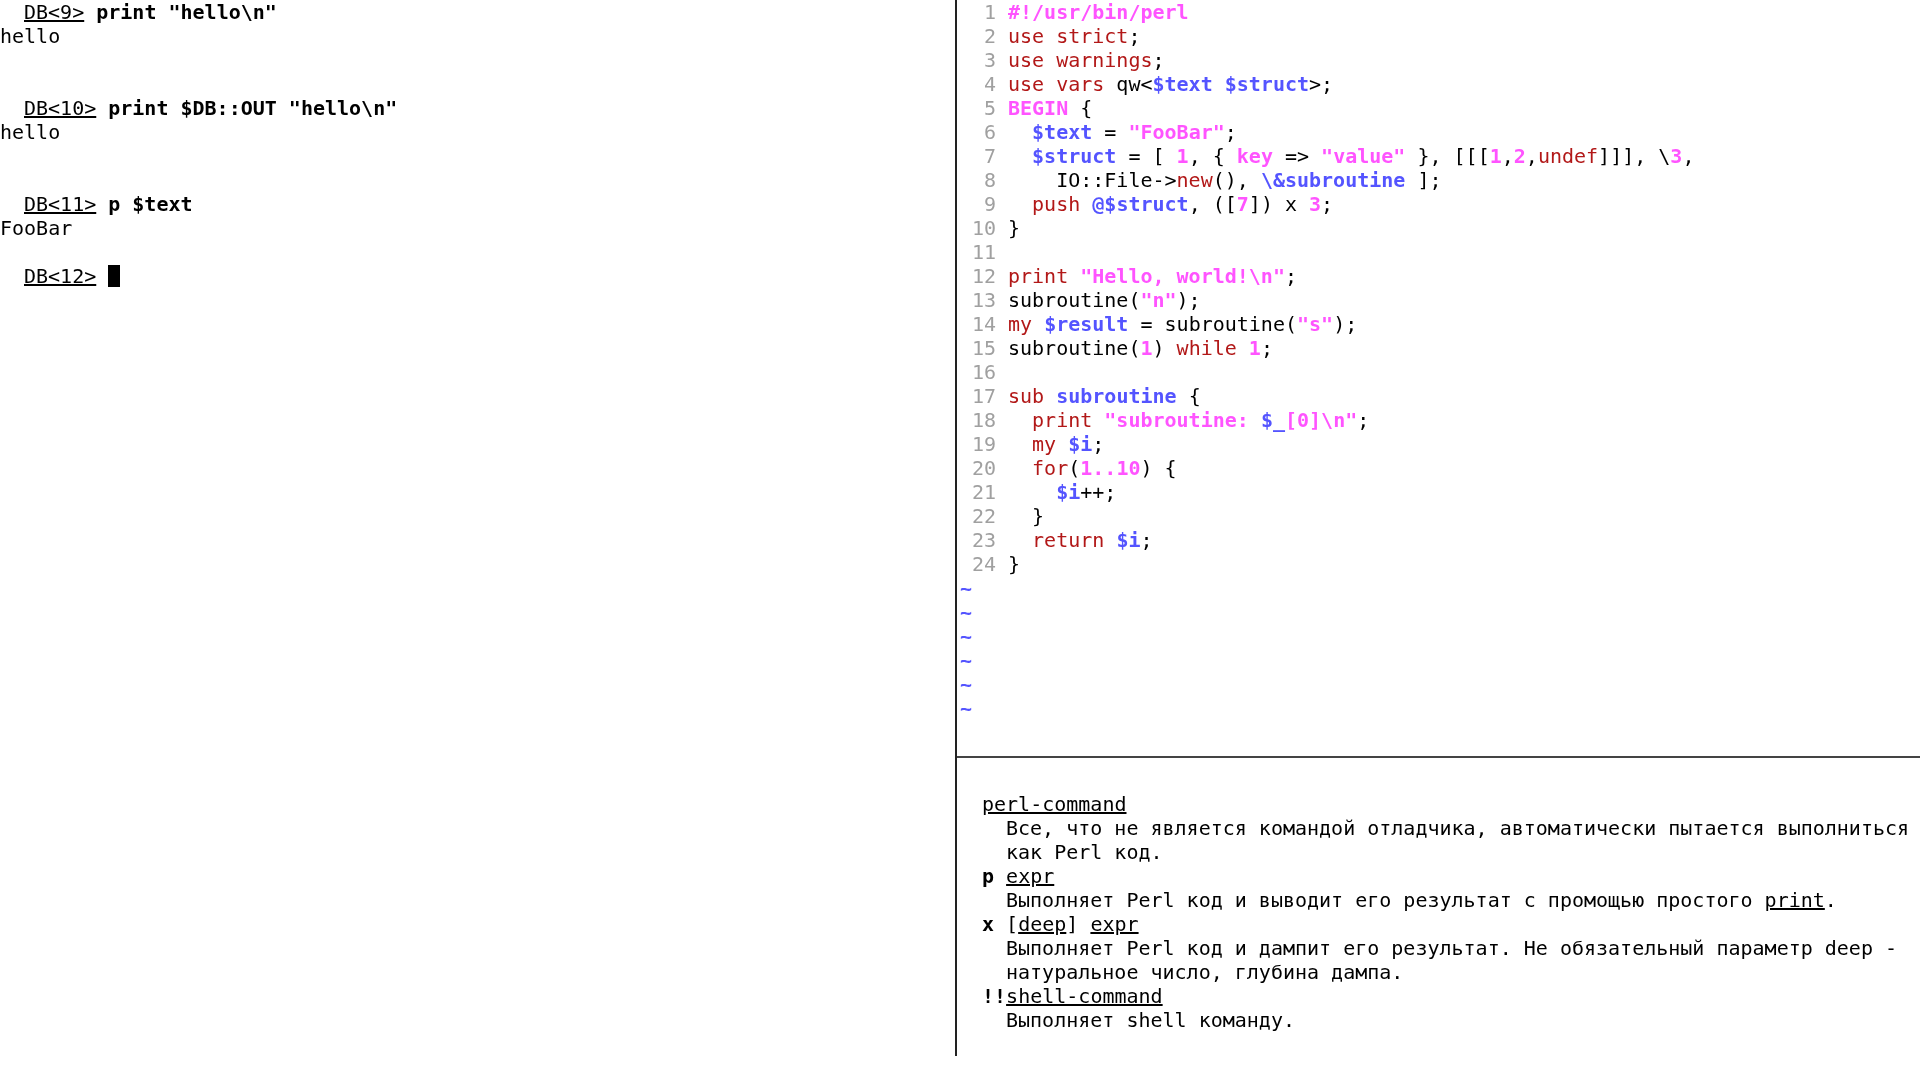 The image size is (1920, 1080). I want to click on line-number: 4, so click(989, 84).